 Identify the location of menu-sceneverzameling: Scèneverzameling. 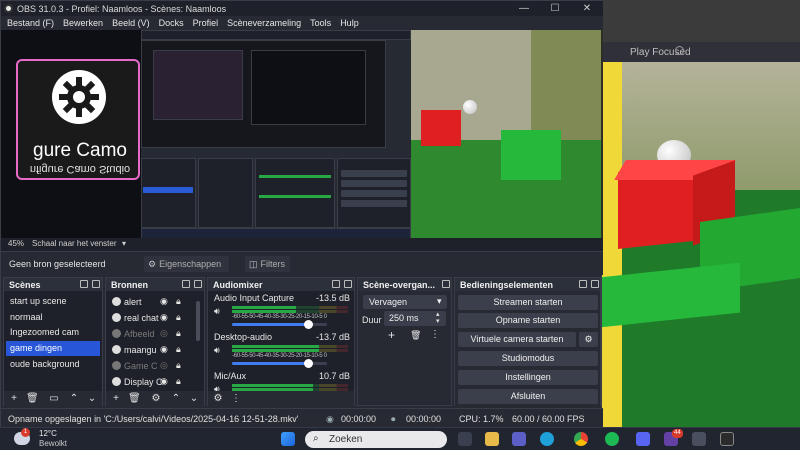
(264, 23).